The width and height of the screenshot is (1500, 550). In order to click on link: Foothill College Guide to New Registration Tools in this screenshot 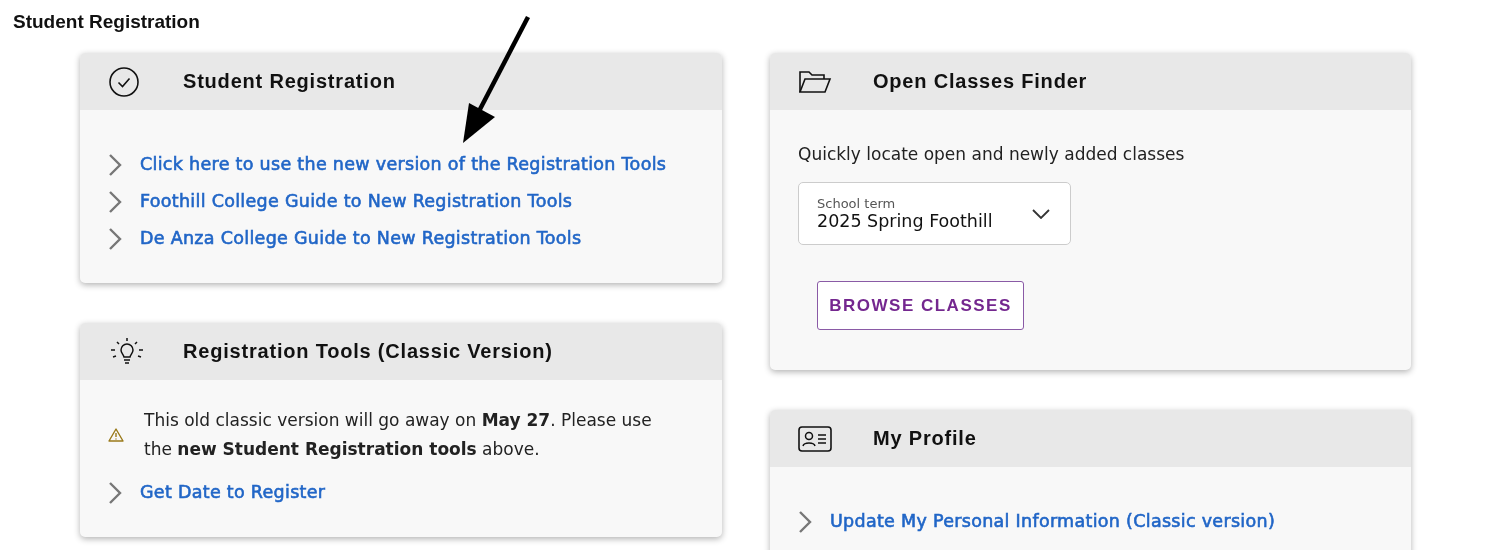, I will do `click(356, 201)`.